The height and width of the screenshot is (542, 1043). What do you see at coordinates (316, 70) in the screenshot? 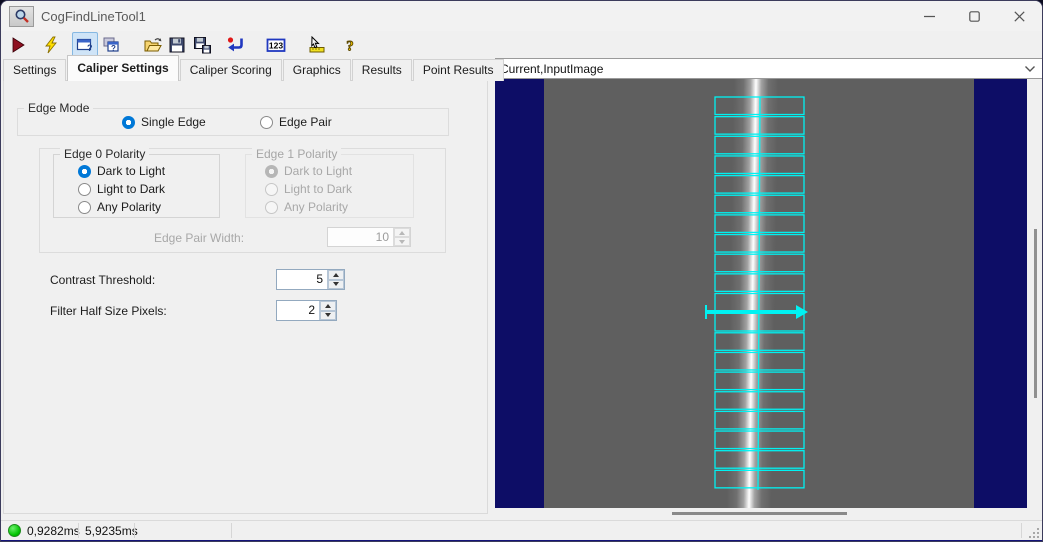
I see `tab-graphics: Graphics` at bounding box center [316, 70].